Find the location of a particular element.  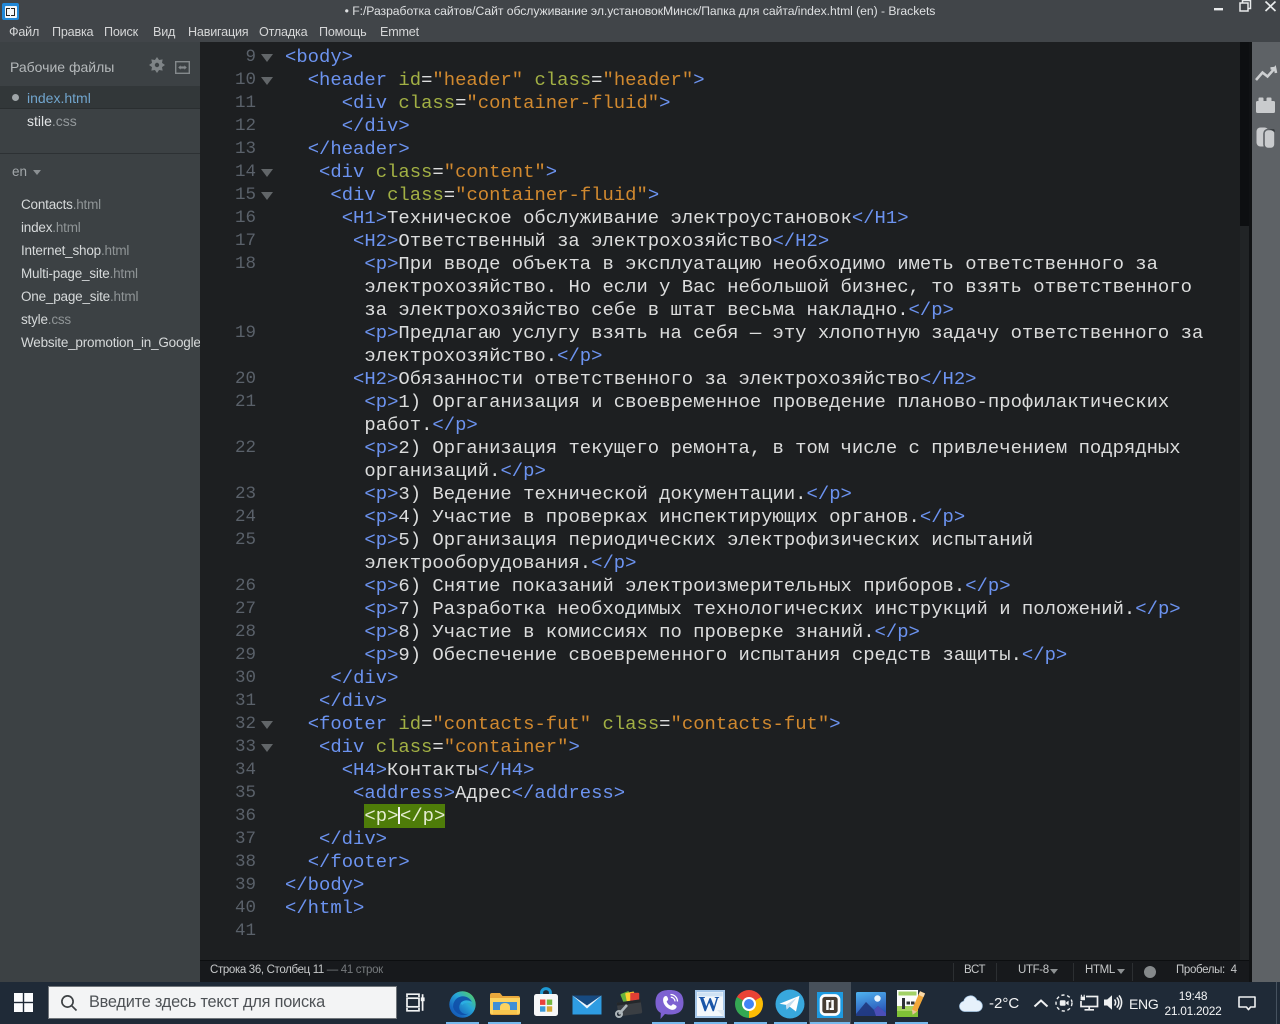

svg-text: W is located at coordinates (709, 1004).